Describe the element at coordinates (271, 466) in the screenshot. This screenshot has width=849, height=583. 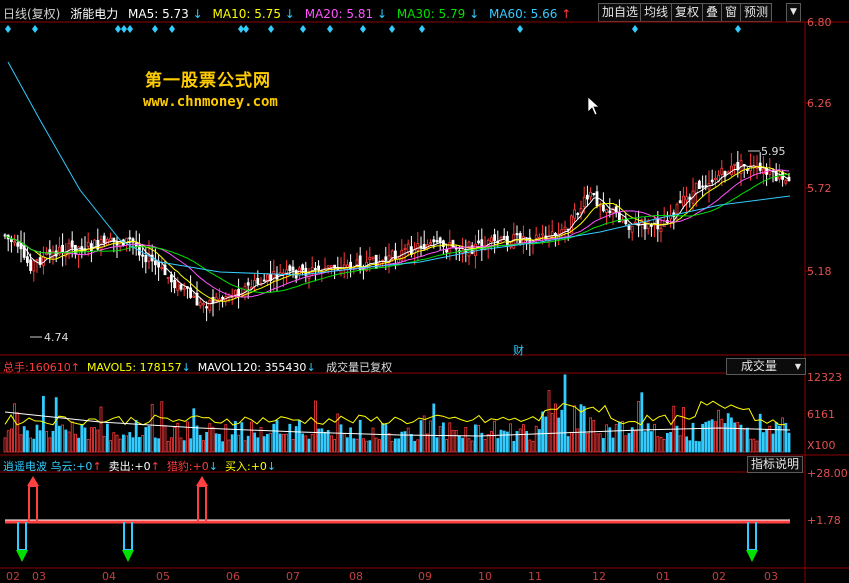
I see `buy-arrow: ↓` at that location.